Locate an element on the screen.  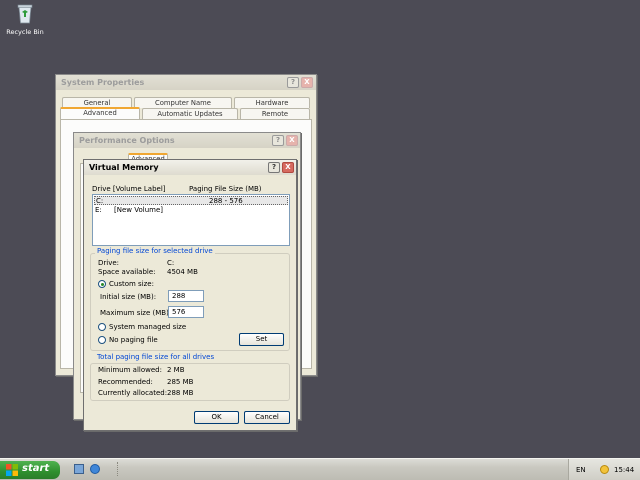
list-item: C: 288 - 576 is located at coordinates (191, 200).